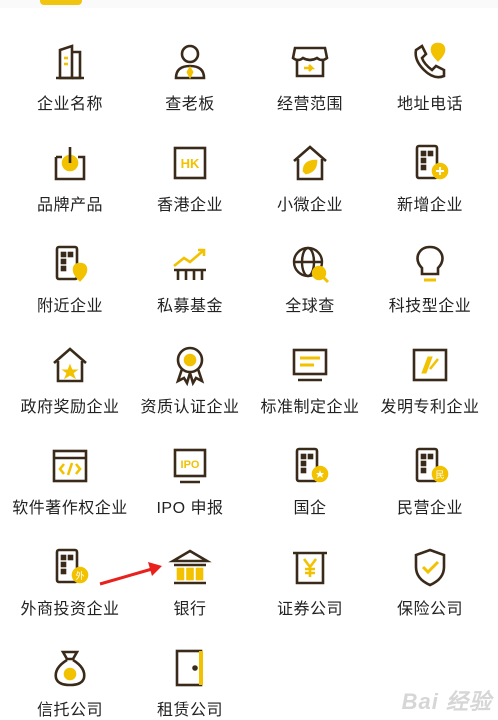 The width and height of the screenshot is (498, 720). What do you see at coordinates (70, 62) in the screenshot?
I see `building-doc-icon` at bounding box center [70, 62].